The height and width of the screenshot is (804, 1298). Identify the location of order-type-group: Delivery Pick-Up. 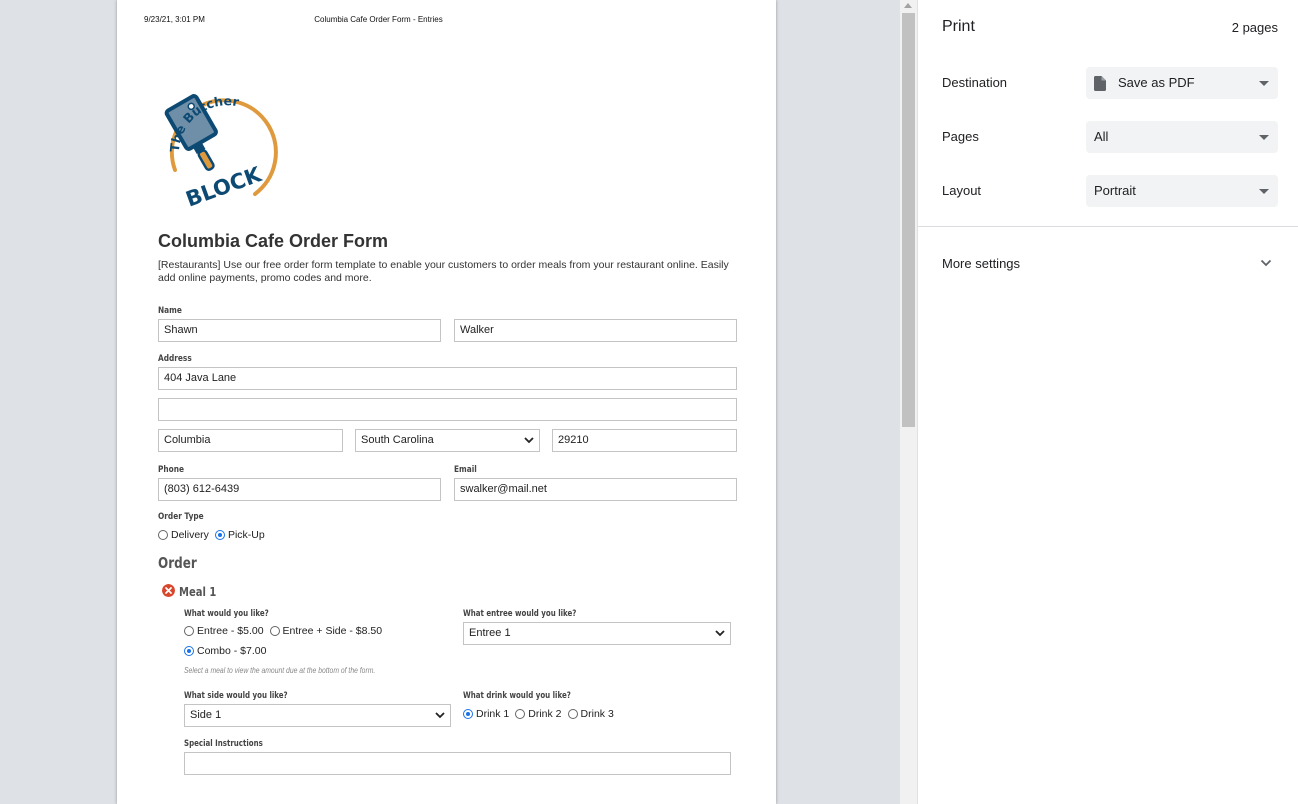
(214, 535).